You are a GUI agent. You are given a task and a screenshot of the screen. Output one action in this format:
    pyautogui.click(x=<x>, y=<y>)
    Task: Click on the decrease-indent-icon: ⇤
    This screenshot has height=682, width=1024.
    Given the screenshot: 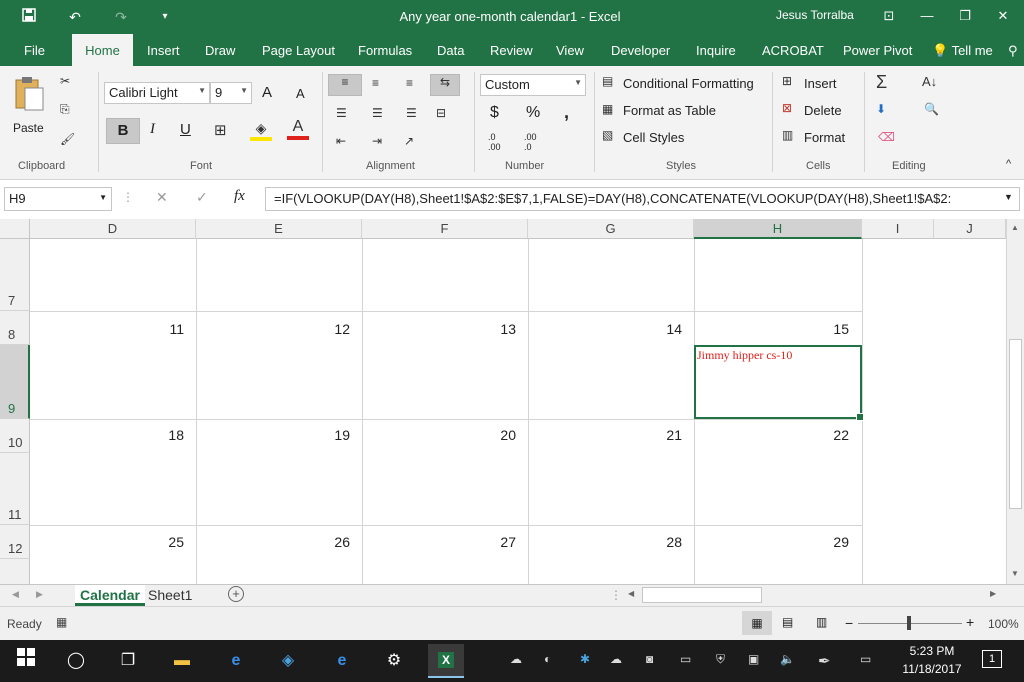 What is the action you would take?
    pyautogui.click(x=341, y=141)
    